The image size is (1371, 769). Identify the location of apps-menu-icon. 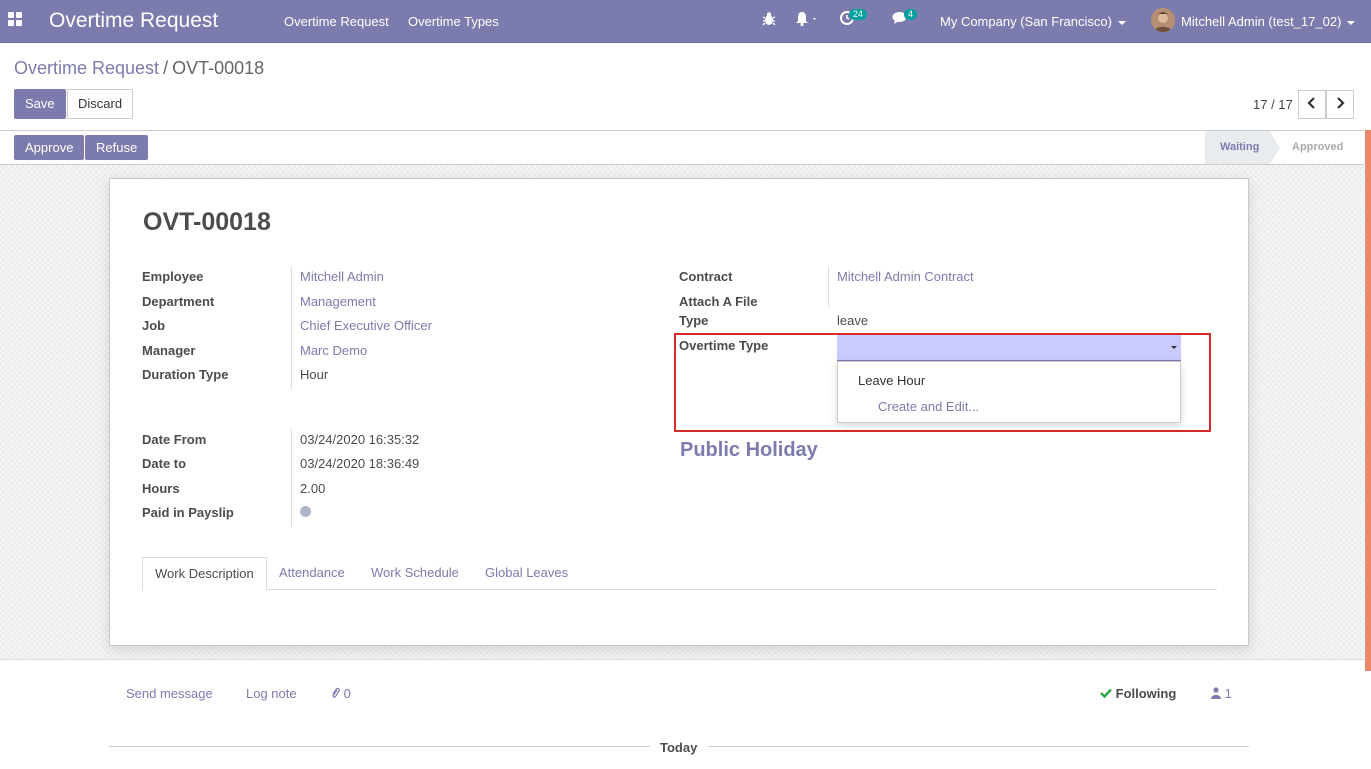
(16, 20).